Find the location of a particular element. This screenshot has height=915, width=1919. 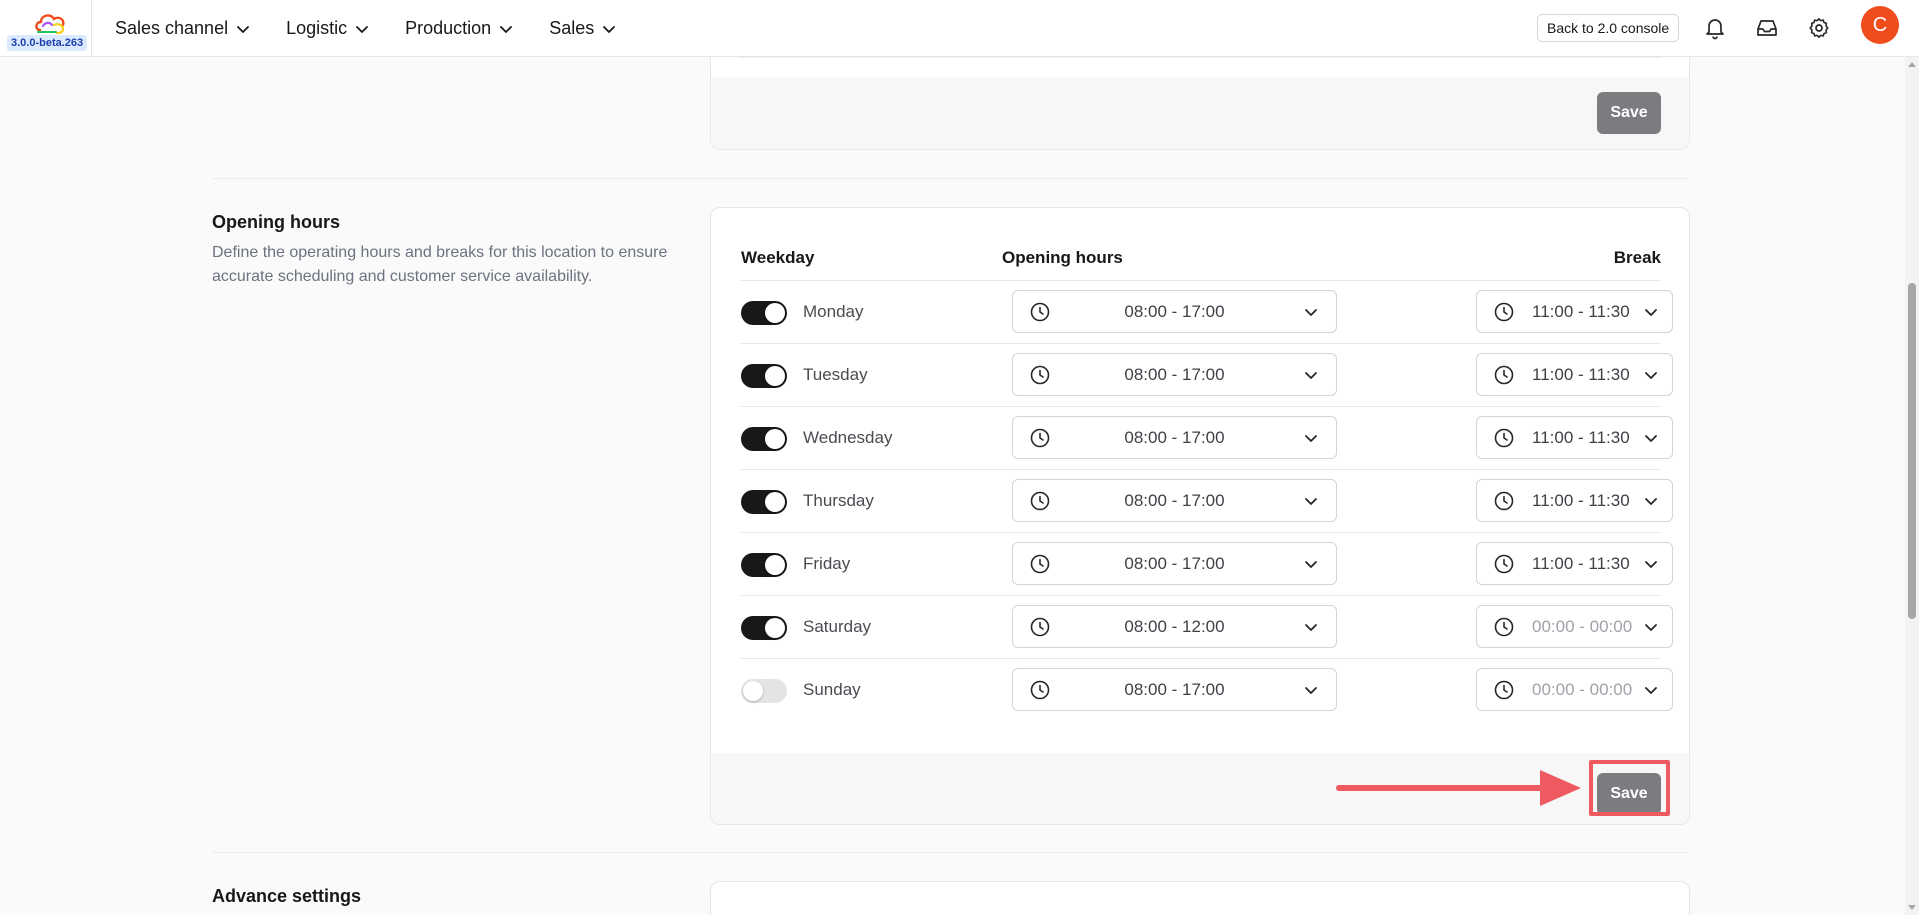

weekday-row: Wednesday 08:00 - 17:00 11:00 - 11:30 is located at coordinates (1207, 438).